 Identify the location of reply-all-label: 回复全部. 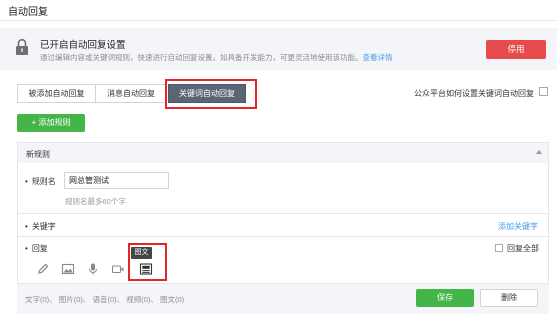
(523, 248).